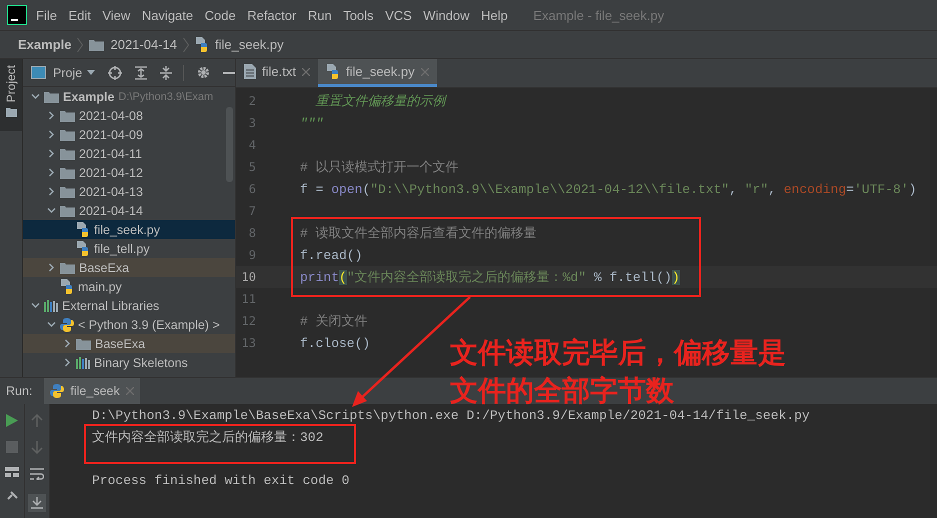 The width and height of the screenshot is (937, 518). I want to click on tree-item: file_seek.py, so click(129, 229).